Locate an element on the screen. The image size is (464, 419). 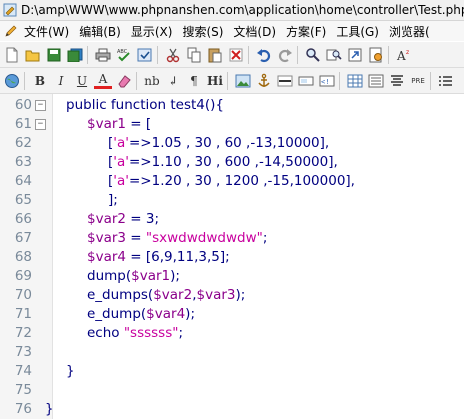
code-text: $var2 = 3; is located at coordinates (123, 219).